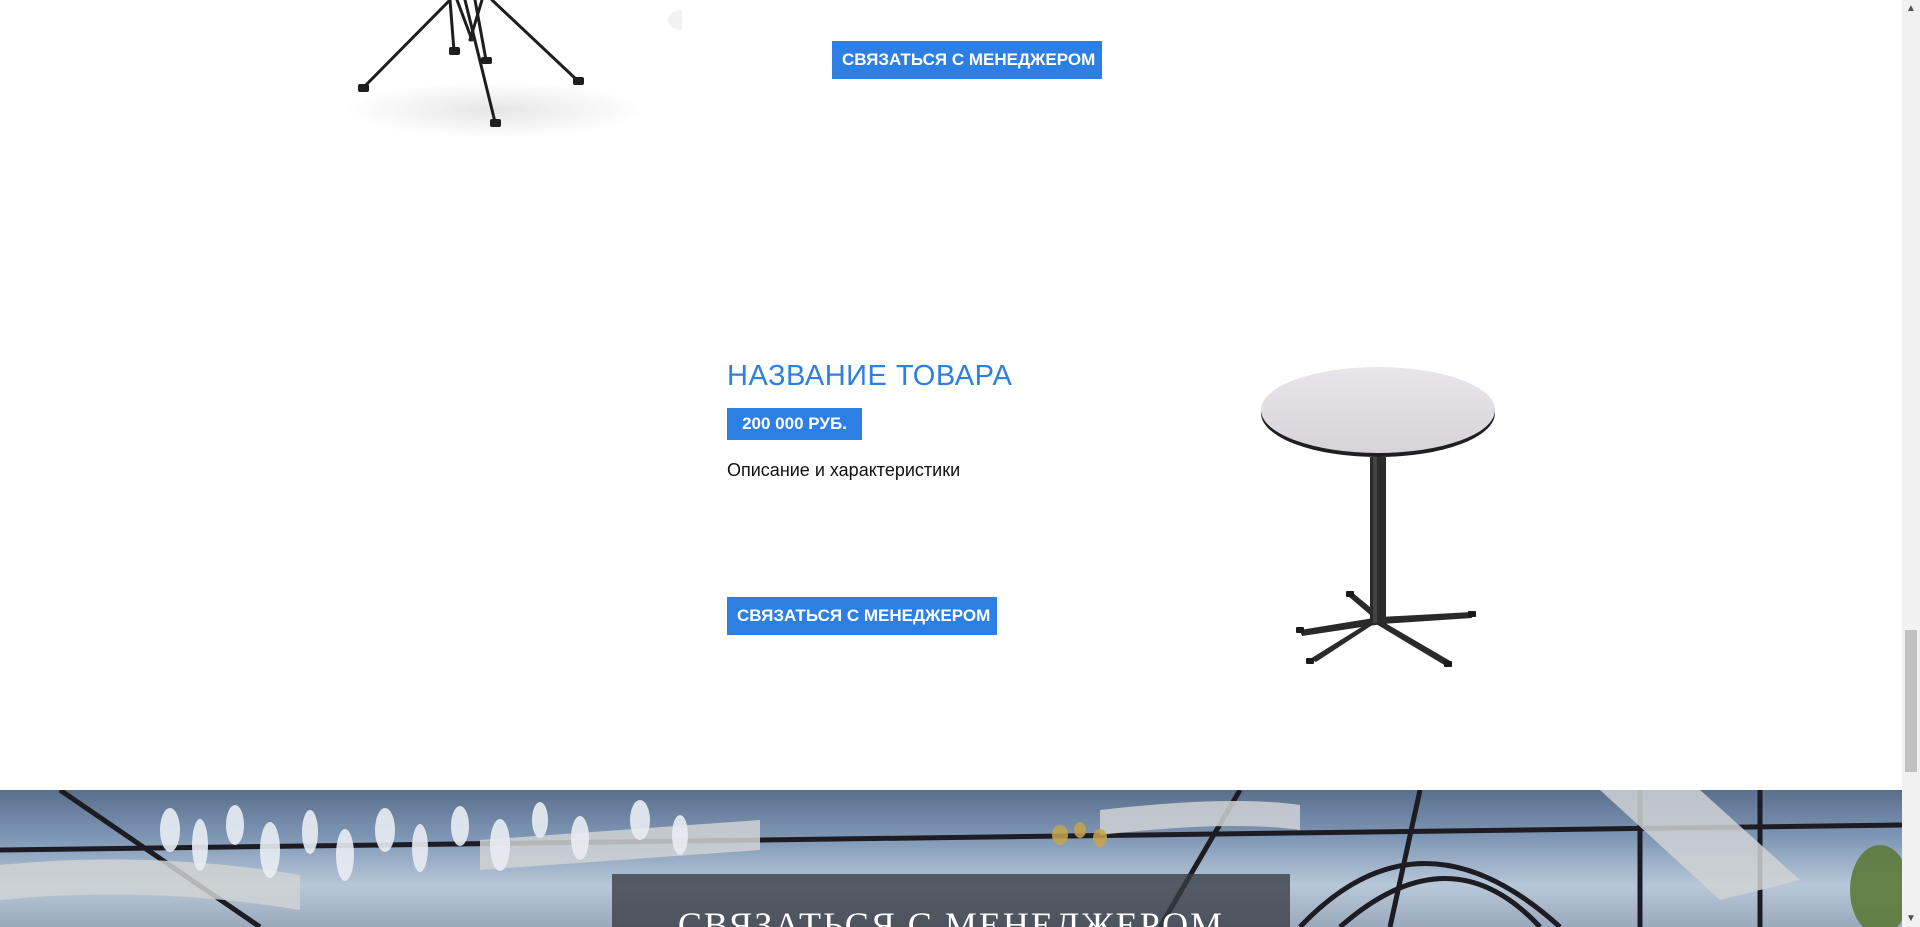 Image resolution: width=1920 pixels, height=927 pixels. Describe the element at coordinates (951, 916) in the screenshot. I see `banner-title: СВЯЗАТЬСЯ С МЕНЕДЖЕРОМ` at that location.